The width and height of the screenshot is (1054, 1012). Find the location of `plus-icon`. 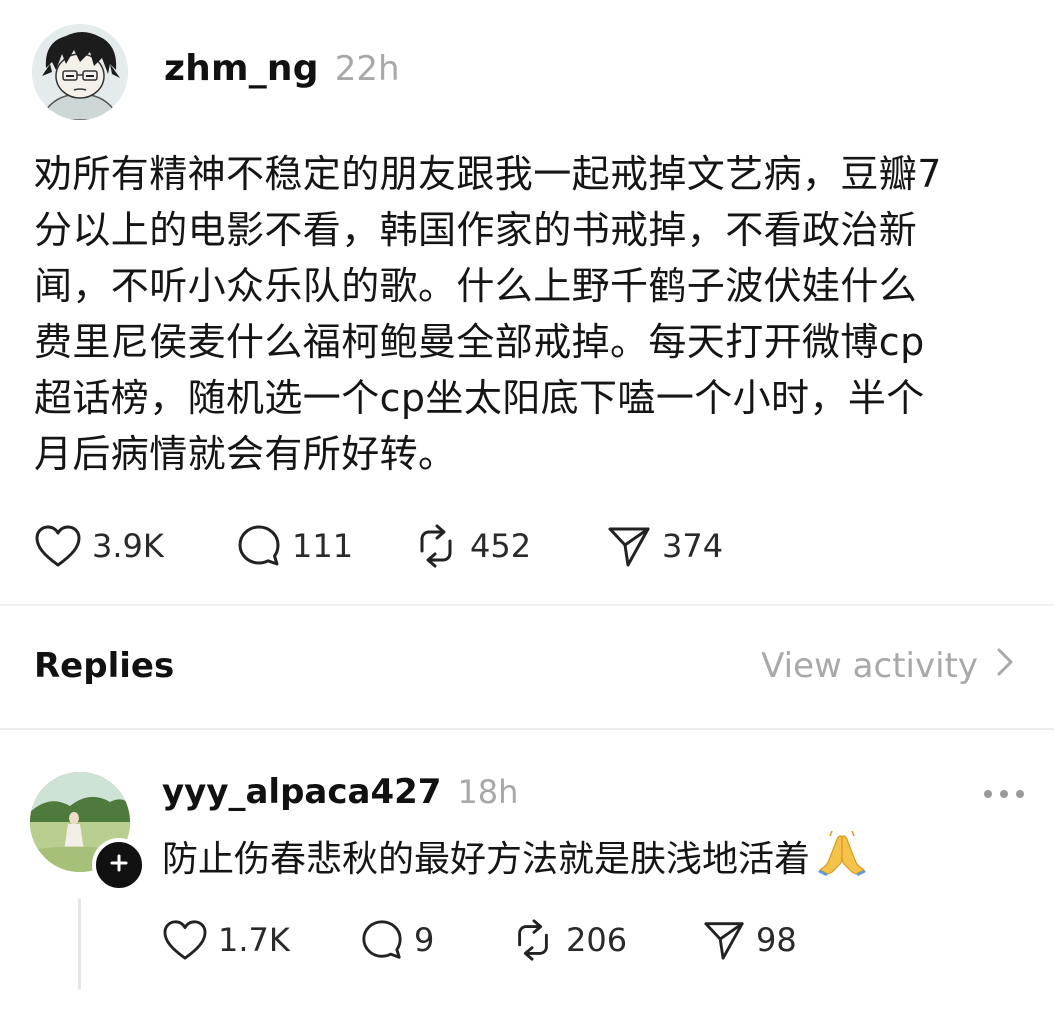

plus-icon is located at coordinates (119, 865).